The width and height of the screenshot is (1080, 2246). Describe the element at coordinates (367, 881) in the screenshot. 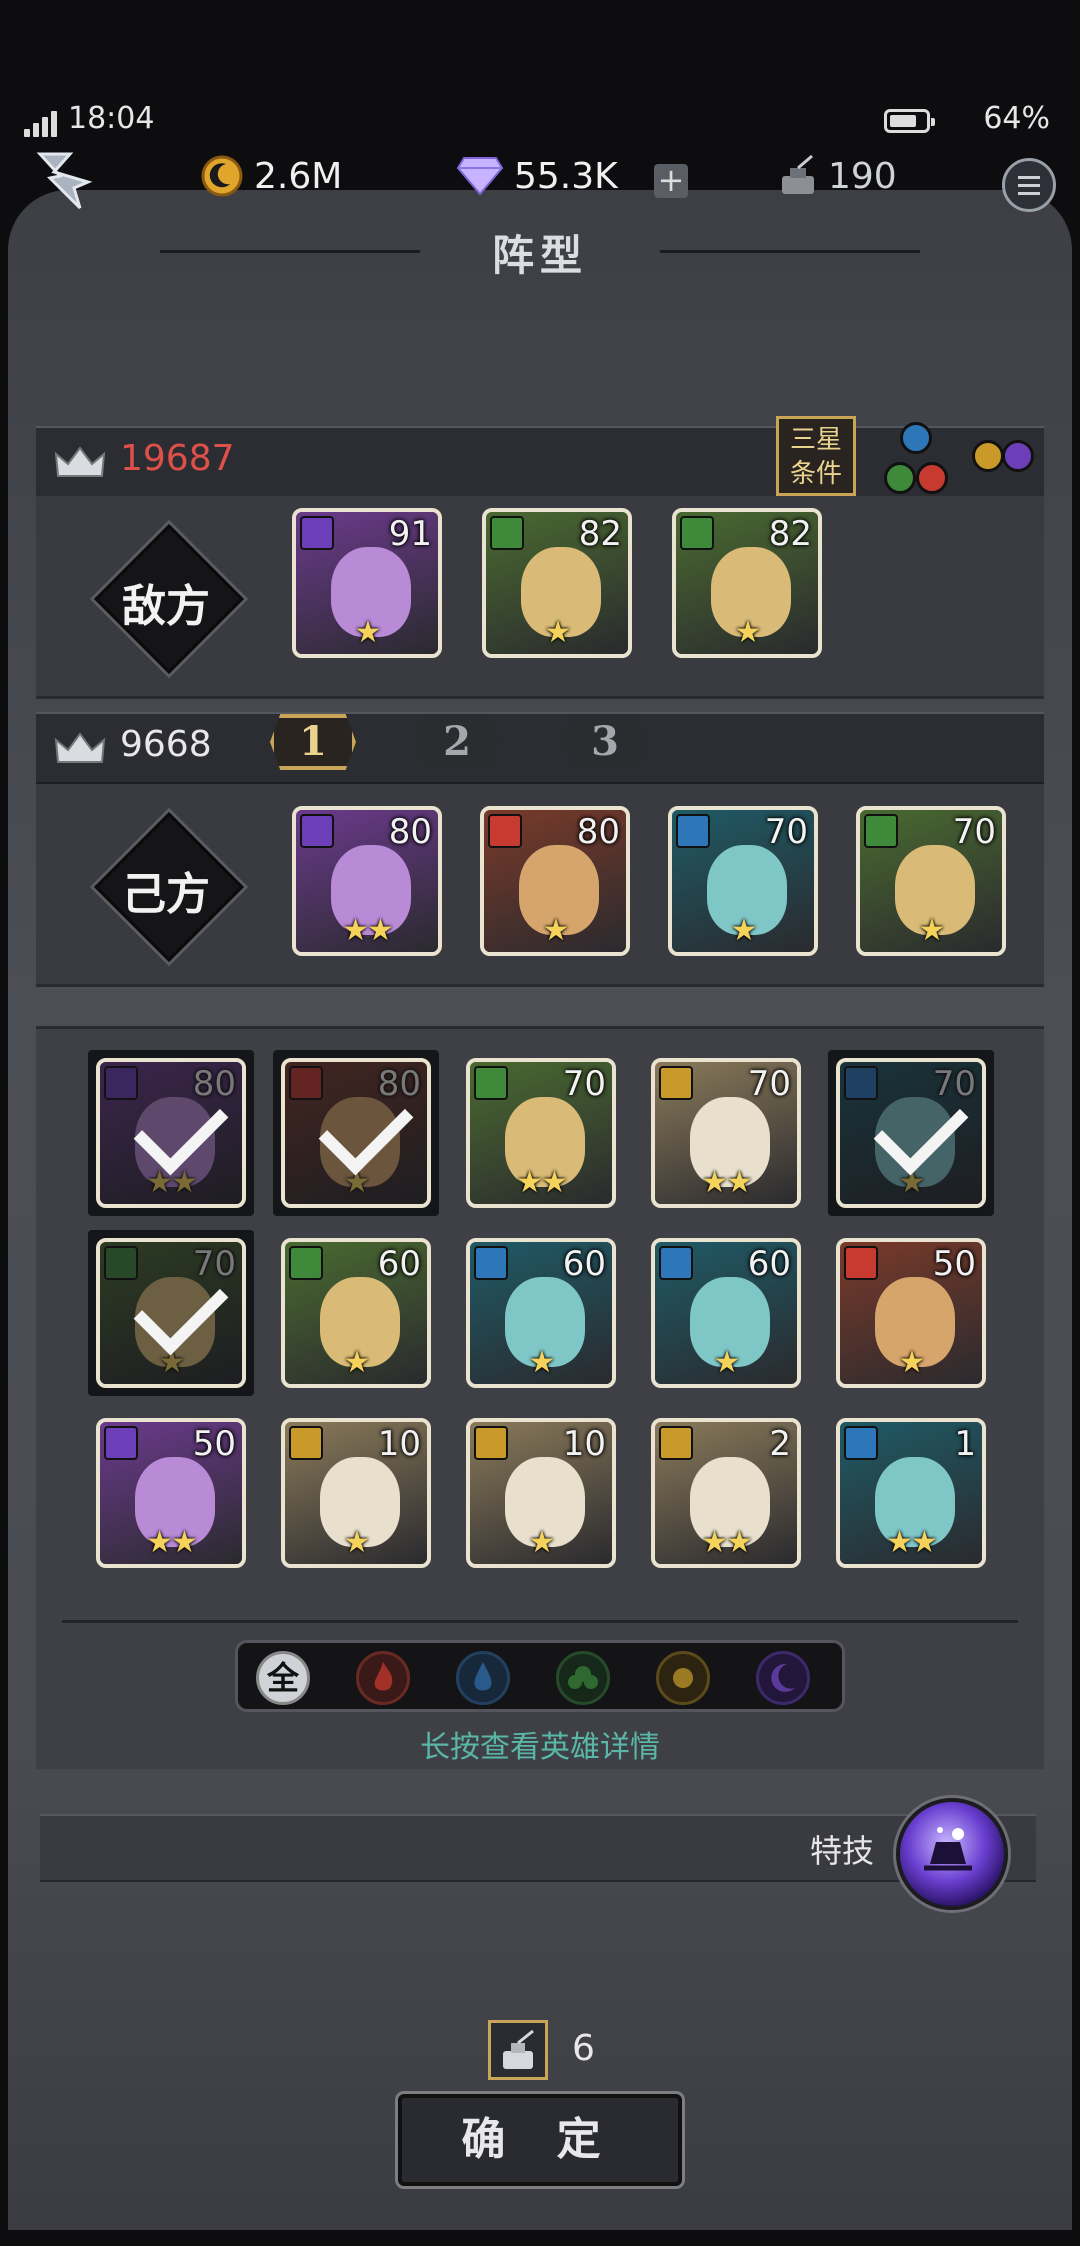

I see `ally-hero-card: 80 ★★` at that location.